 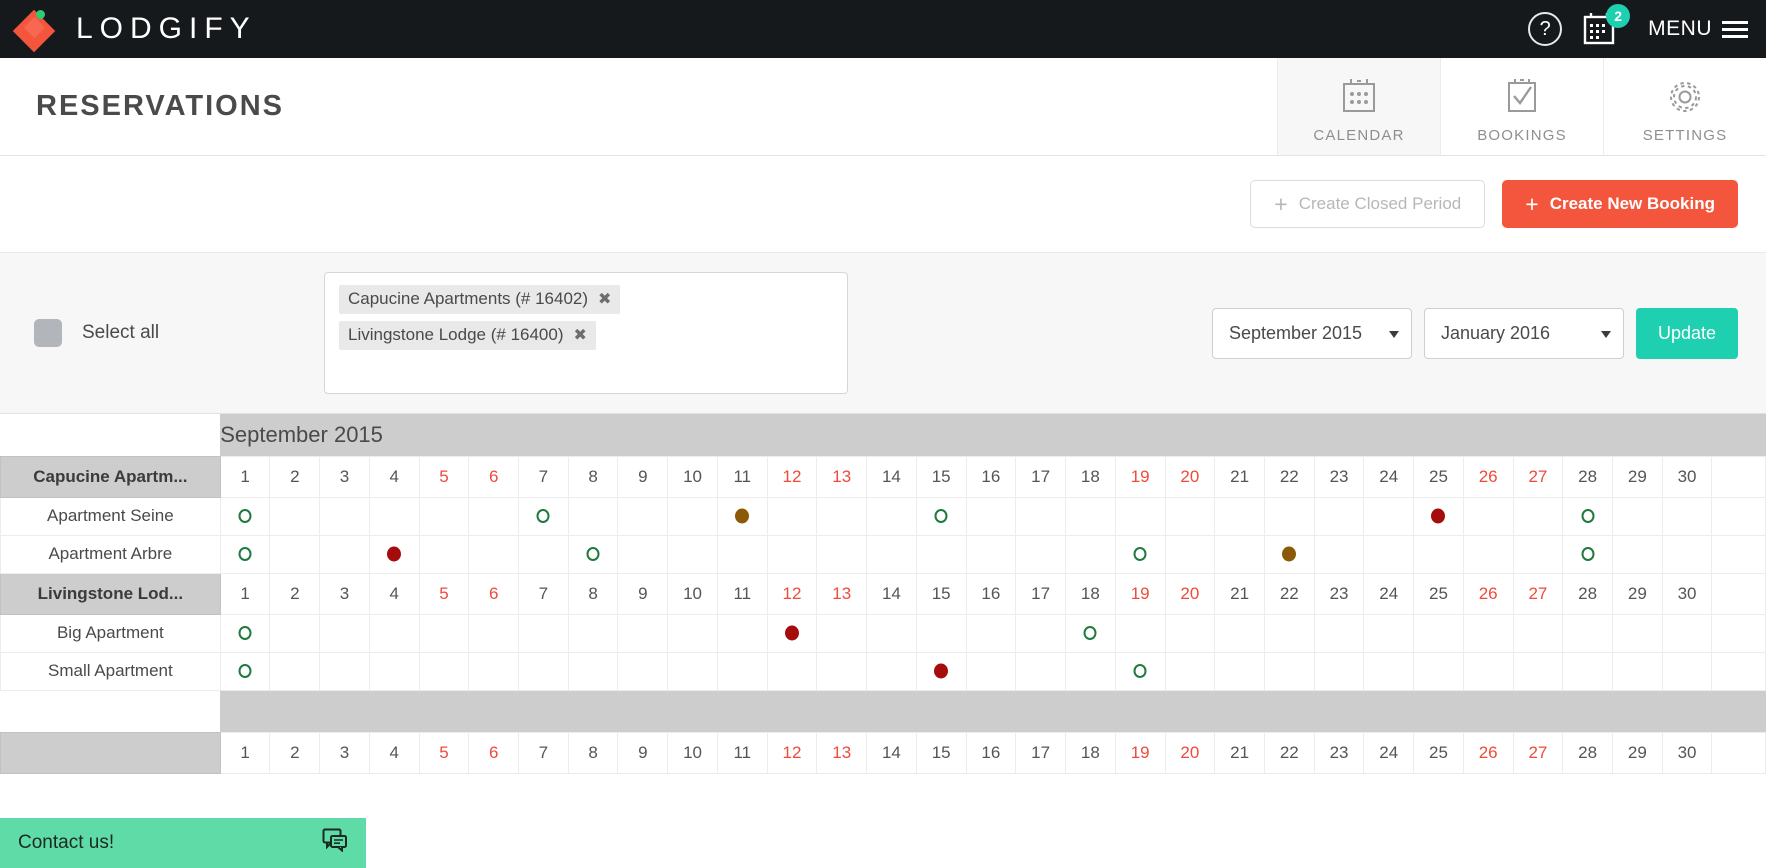 I want to click on property-token: Livingstone Lodge (# 16400) ✖, so click(x=467, y=335).